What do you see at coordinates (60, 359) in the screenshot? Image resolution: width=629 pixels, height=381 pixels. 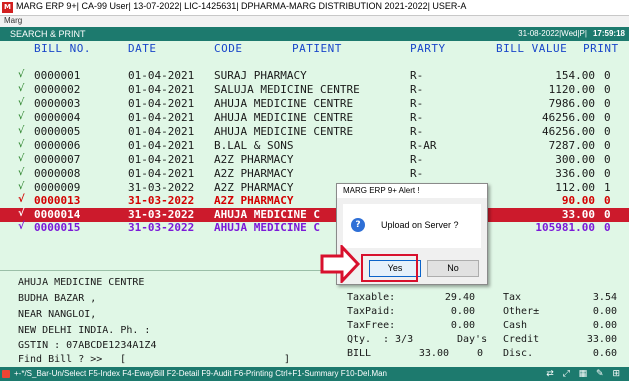 I see `find-bill-label: Find Bill ? >>` at bounding box center [60, 359].